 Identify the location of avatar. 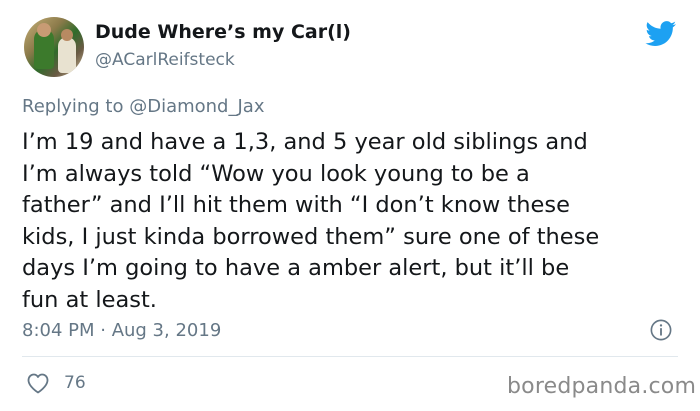
(54, 47).